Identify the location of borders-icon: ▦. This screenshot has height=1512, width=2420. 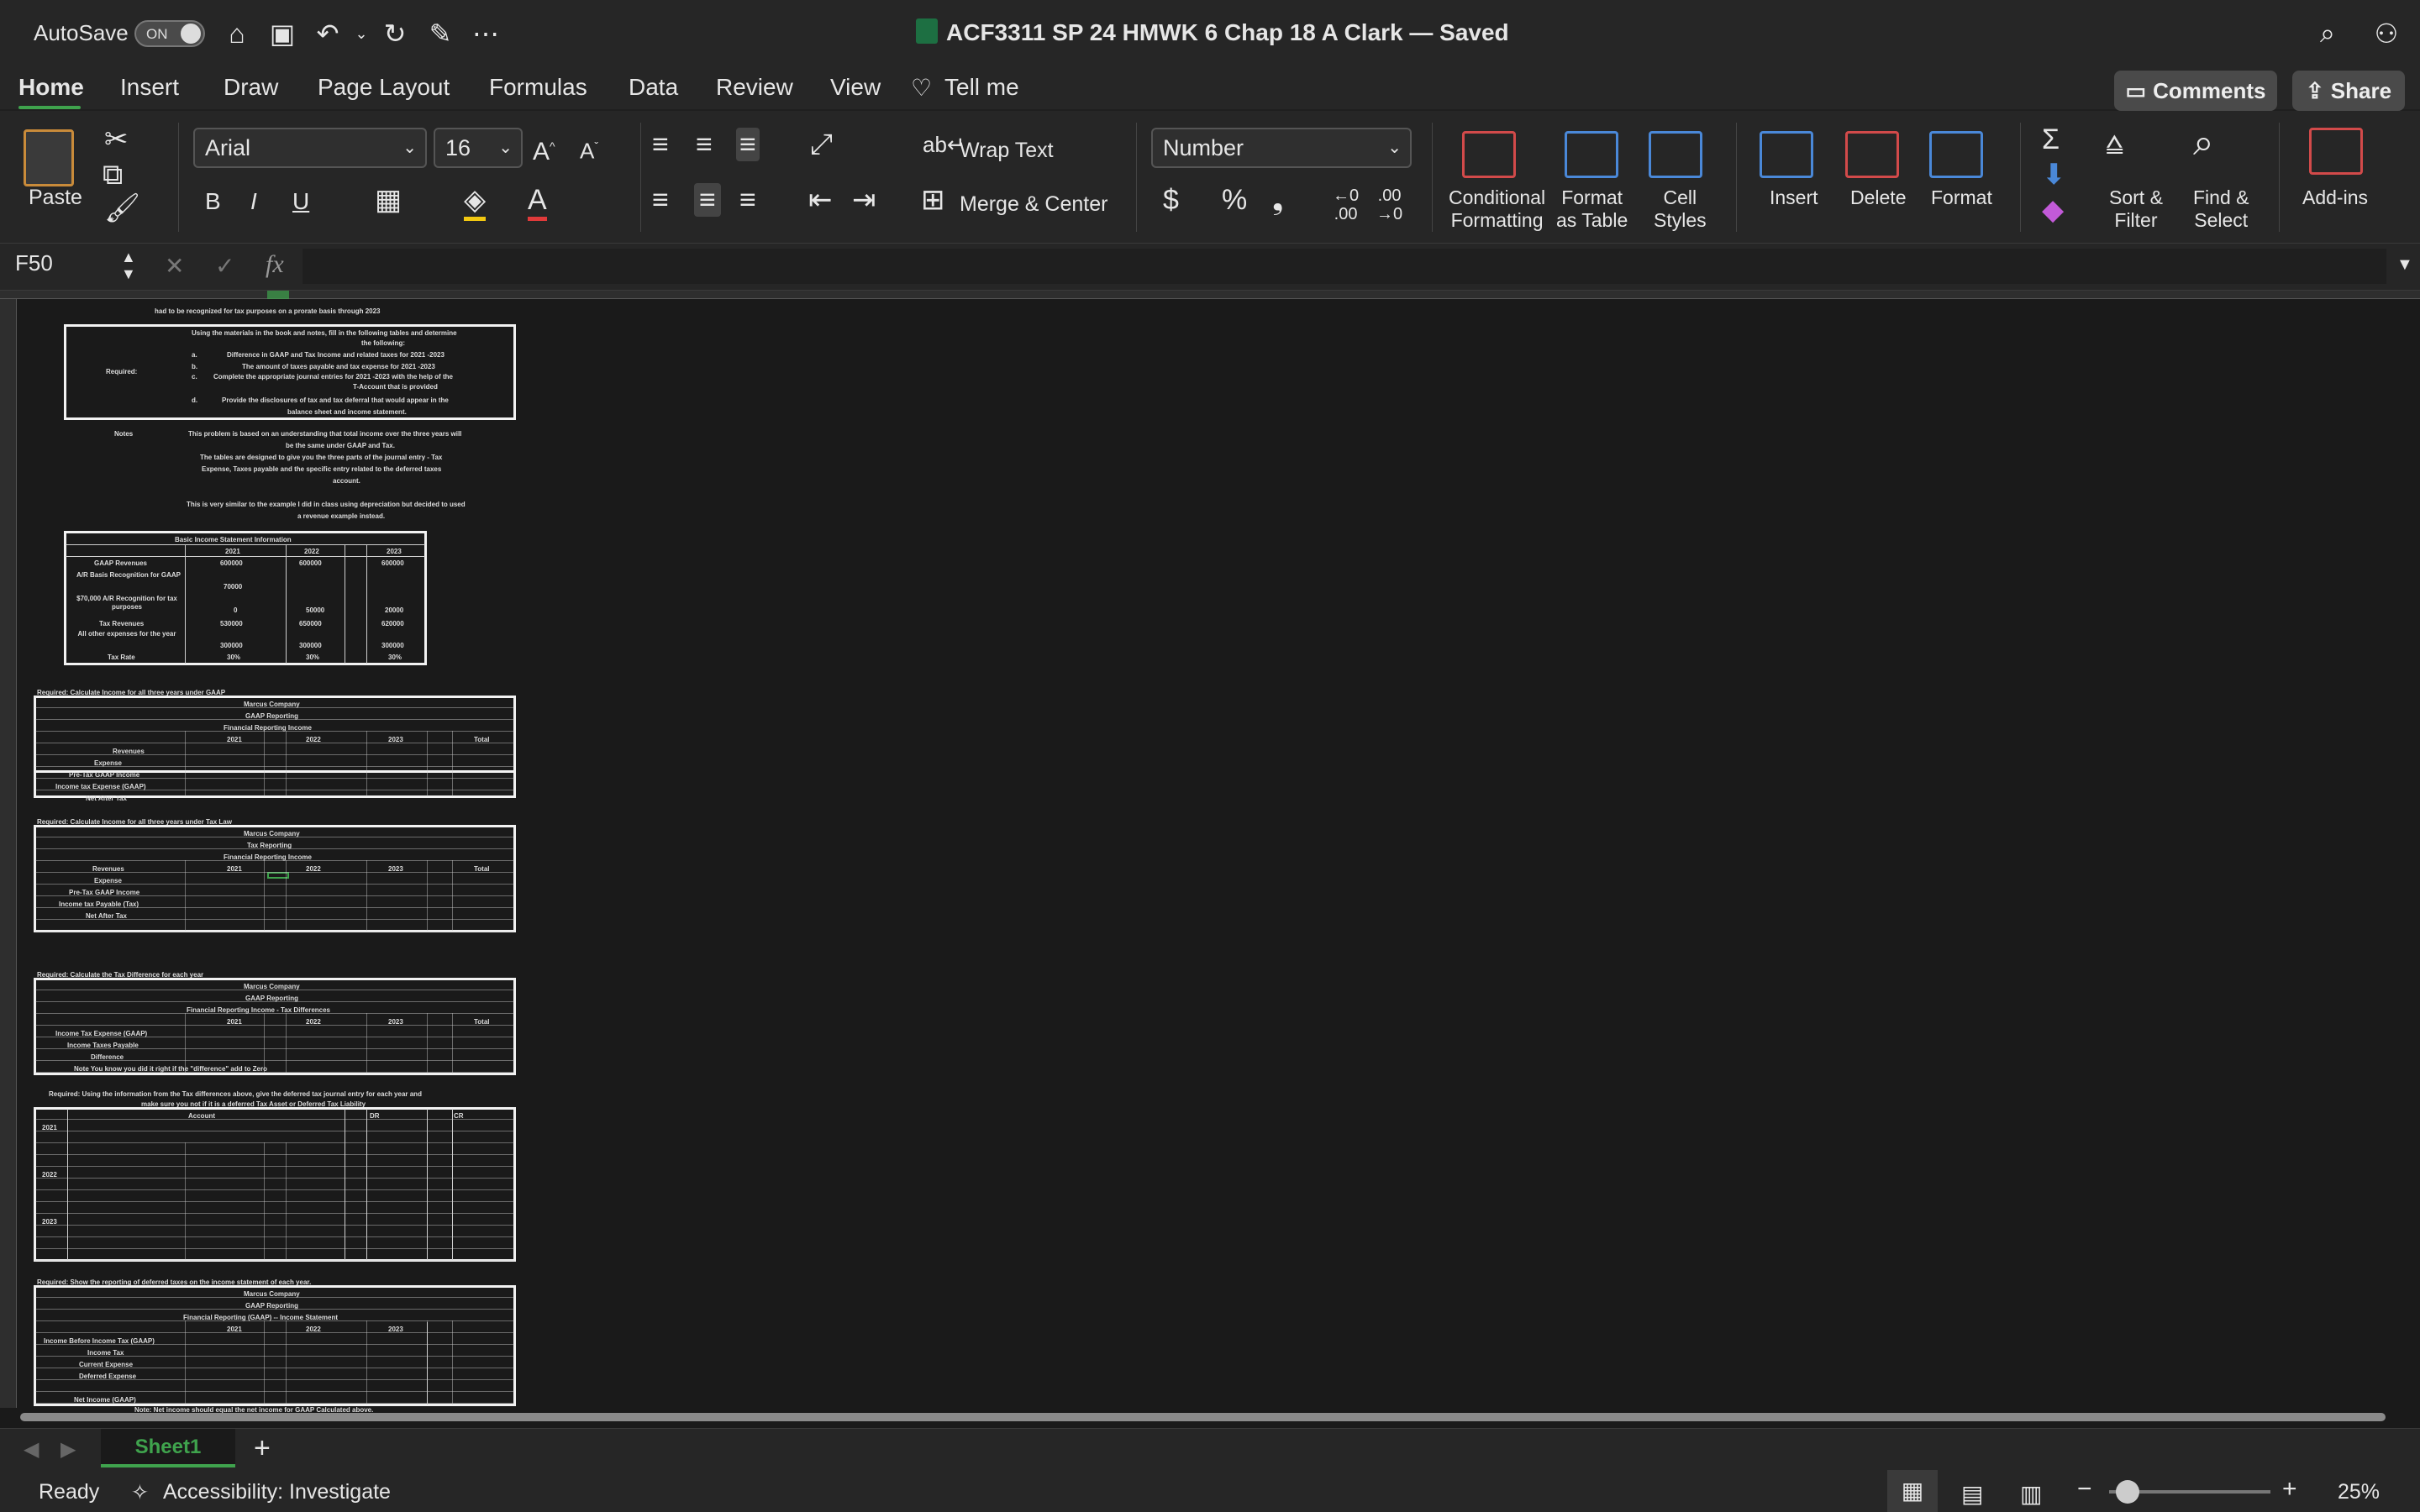
(389, 200).